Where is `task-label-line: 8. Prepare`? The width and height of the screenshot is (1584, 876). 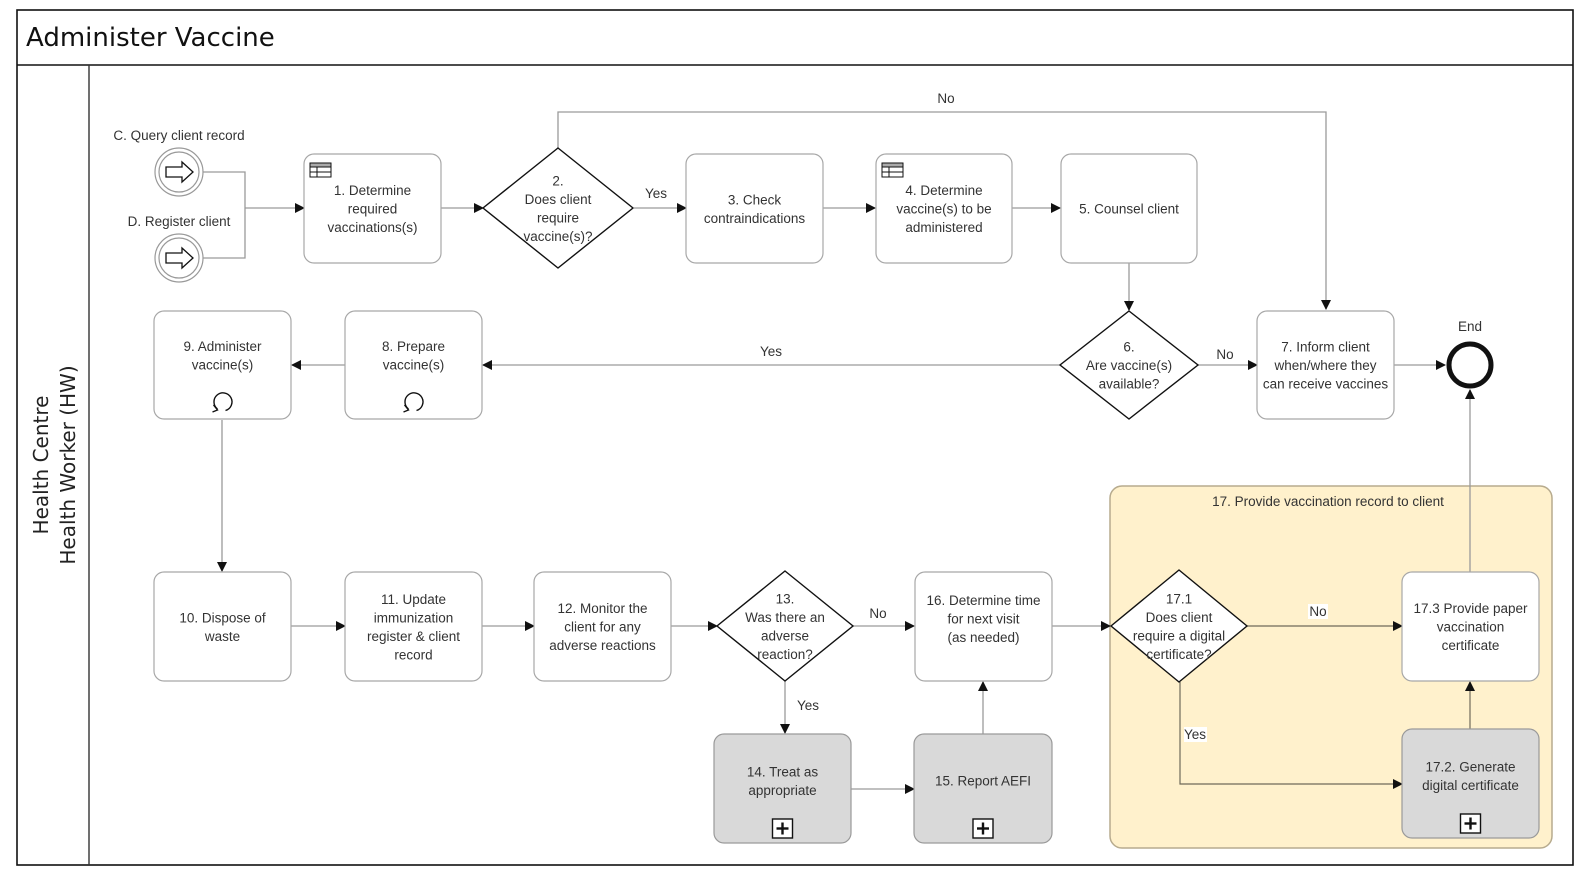 task-label-line: 8. Prepare is located at coordinates (413, 346).